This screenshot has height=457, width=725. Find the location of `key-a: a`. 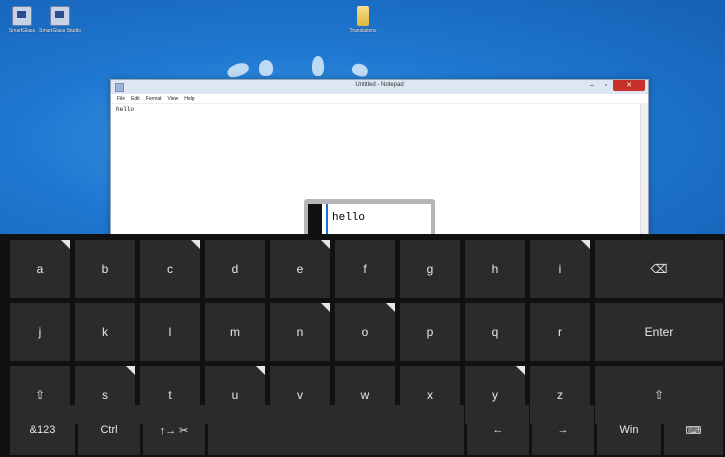

key-a: a is located at coordinates (40, 269).